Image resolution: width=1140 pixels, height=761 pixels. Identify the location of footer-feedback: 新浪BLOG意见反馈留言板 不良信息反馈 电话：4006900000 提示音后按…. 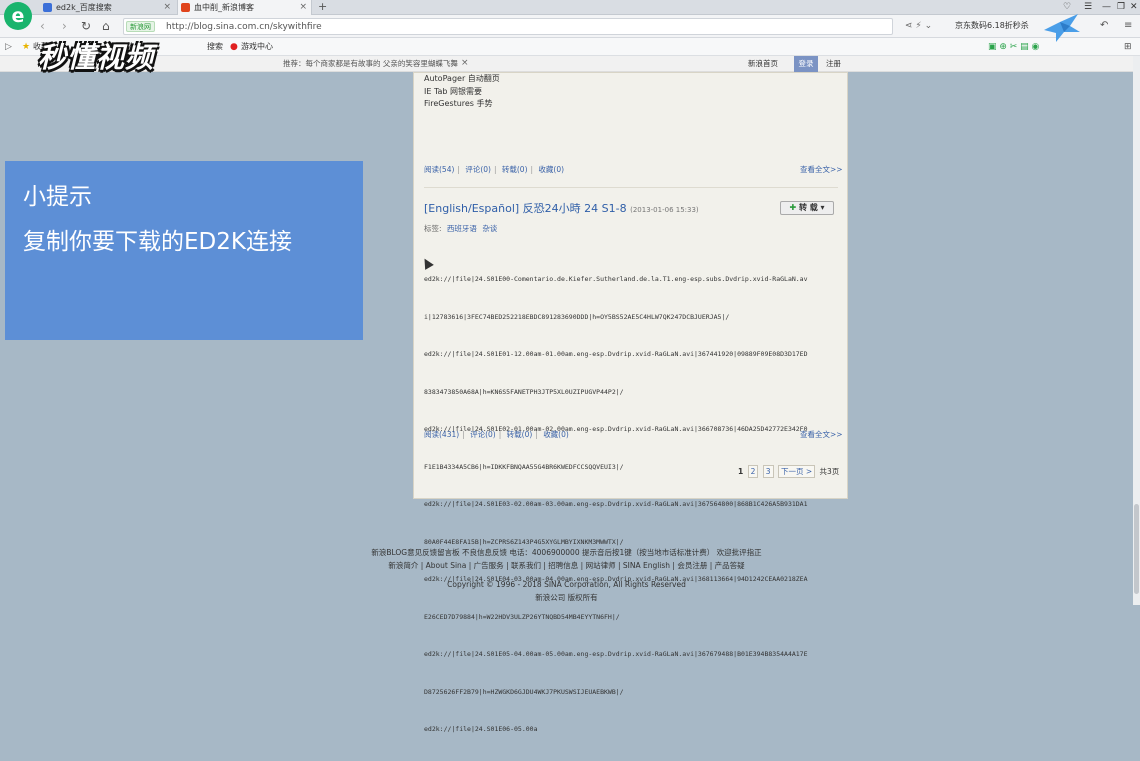
(566, 552).